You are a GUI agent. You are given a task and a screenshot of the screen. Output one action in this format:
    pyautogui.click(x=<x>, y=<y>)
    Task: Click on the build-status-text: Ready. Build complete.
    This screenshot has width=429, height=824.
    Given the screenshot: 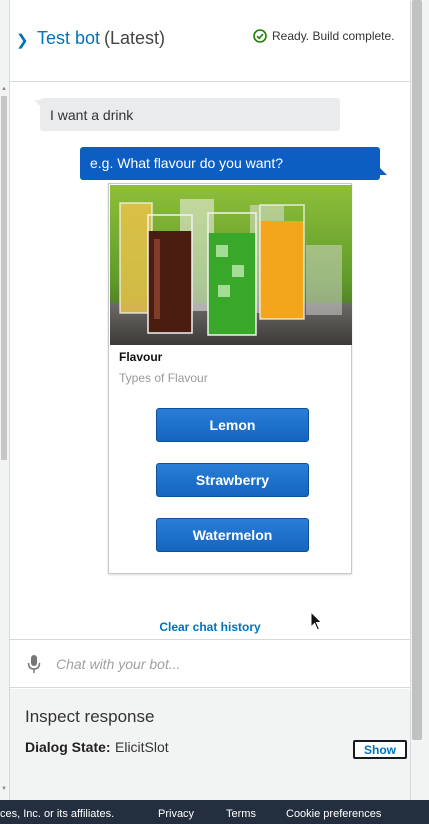 What is the action you would take?
    pyautogui.click(x=333, y=36)
    